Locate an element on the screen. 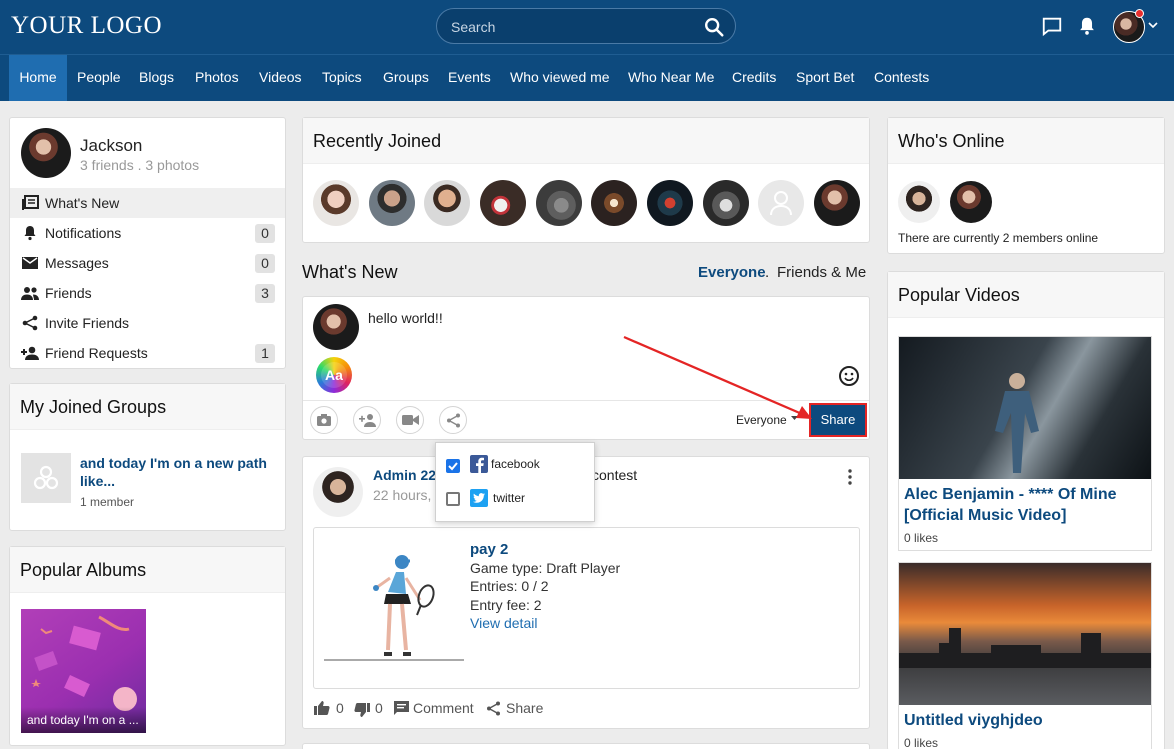 This screenshot has width=1174, height=749. twitter-bird-glyph is located at coordinates (479, 498).